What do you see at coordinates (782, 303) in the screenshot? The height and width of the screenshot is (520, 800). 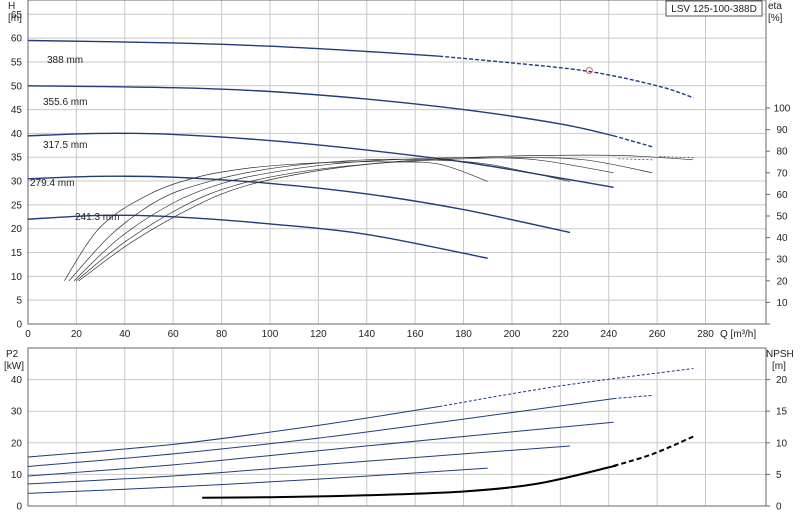 I see `eta-tick-label: 10` at bounding box center [782, 303].